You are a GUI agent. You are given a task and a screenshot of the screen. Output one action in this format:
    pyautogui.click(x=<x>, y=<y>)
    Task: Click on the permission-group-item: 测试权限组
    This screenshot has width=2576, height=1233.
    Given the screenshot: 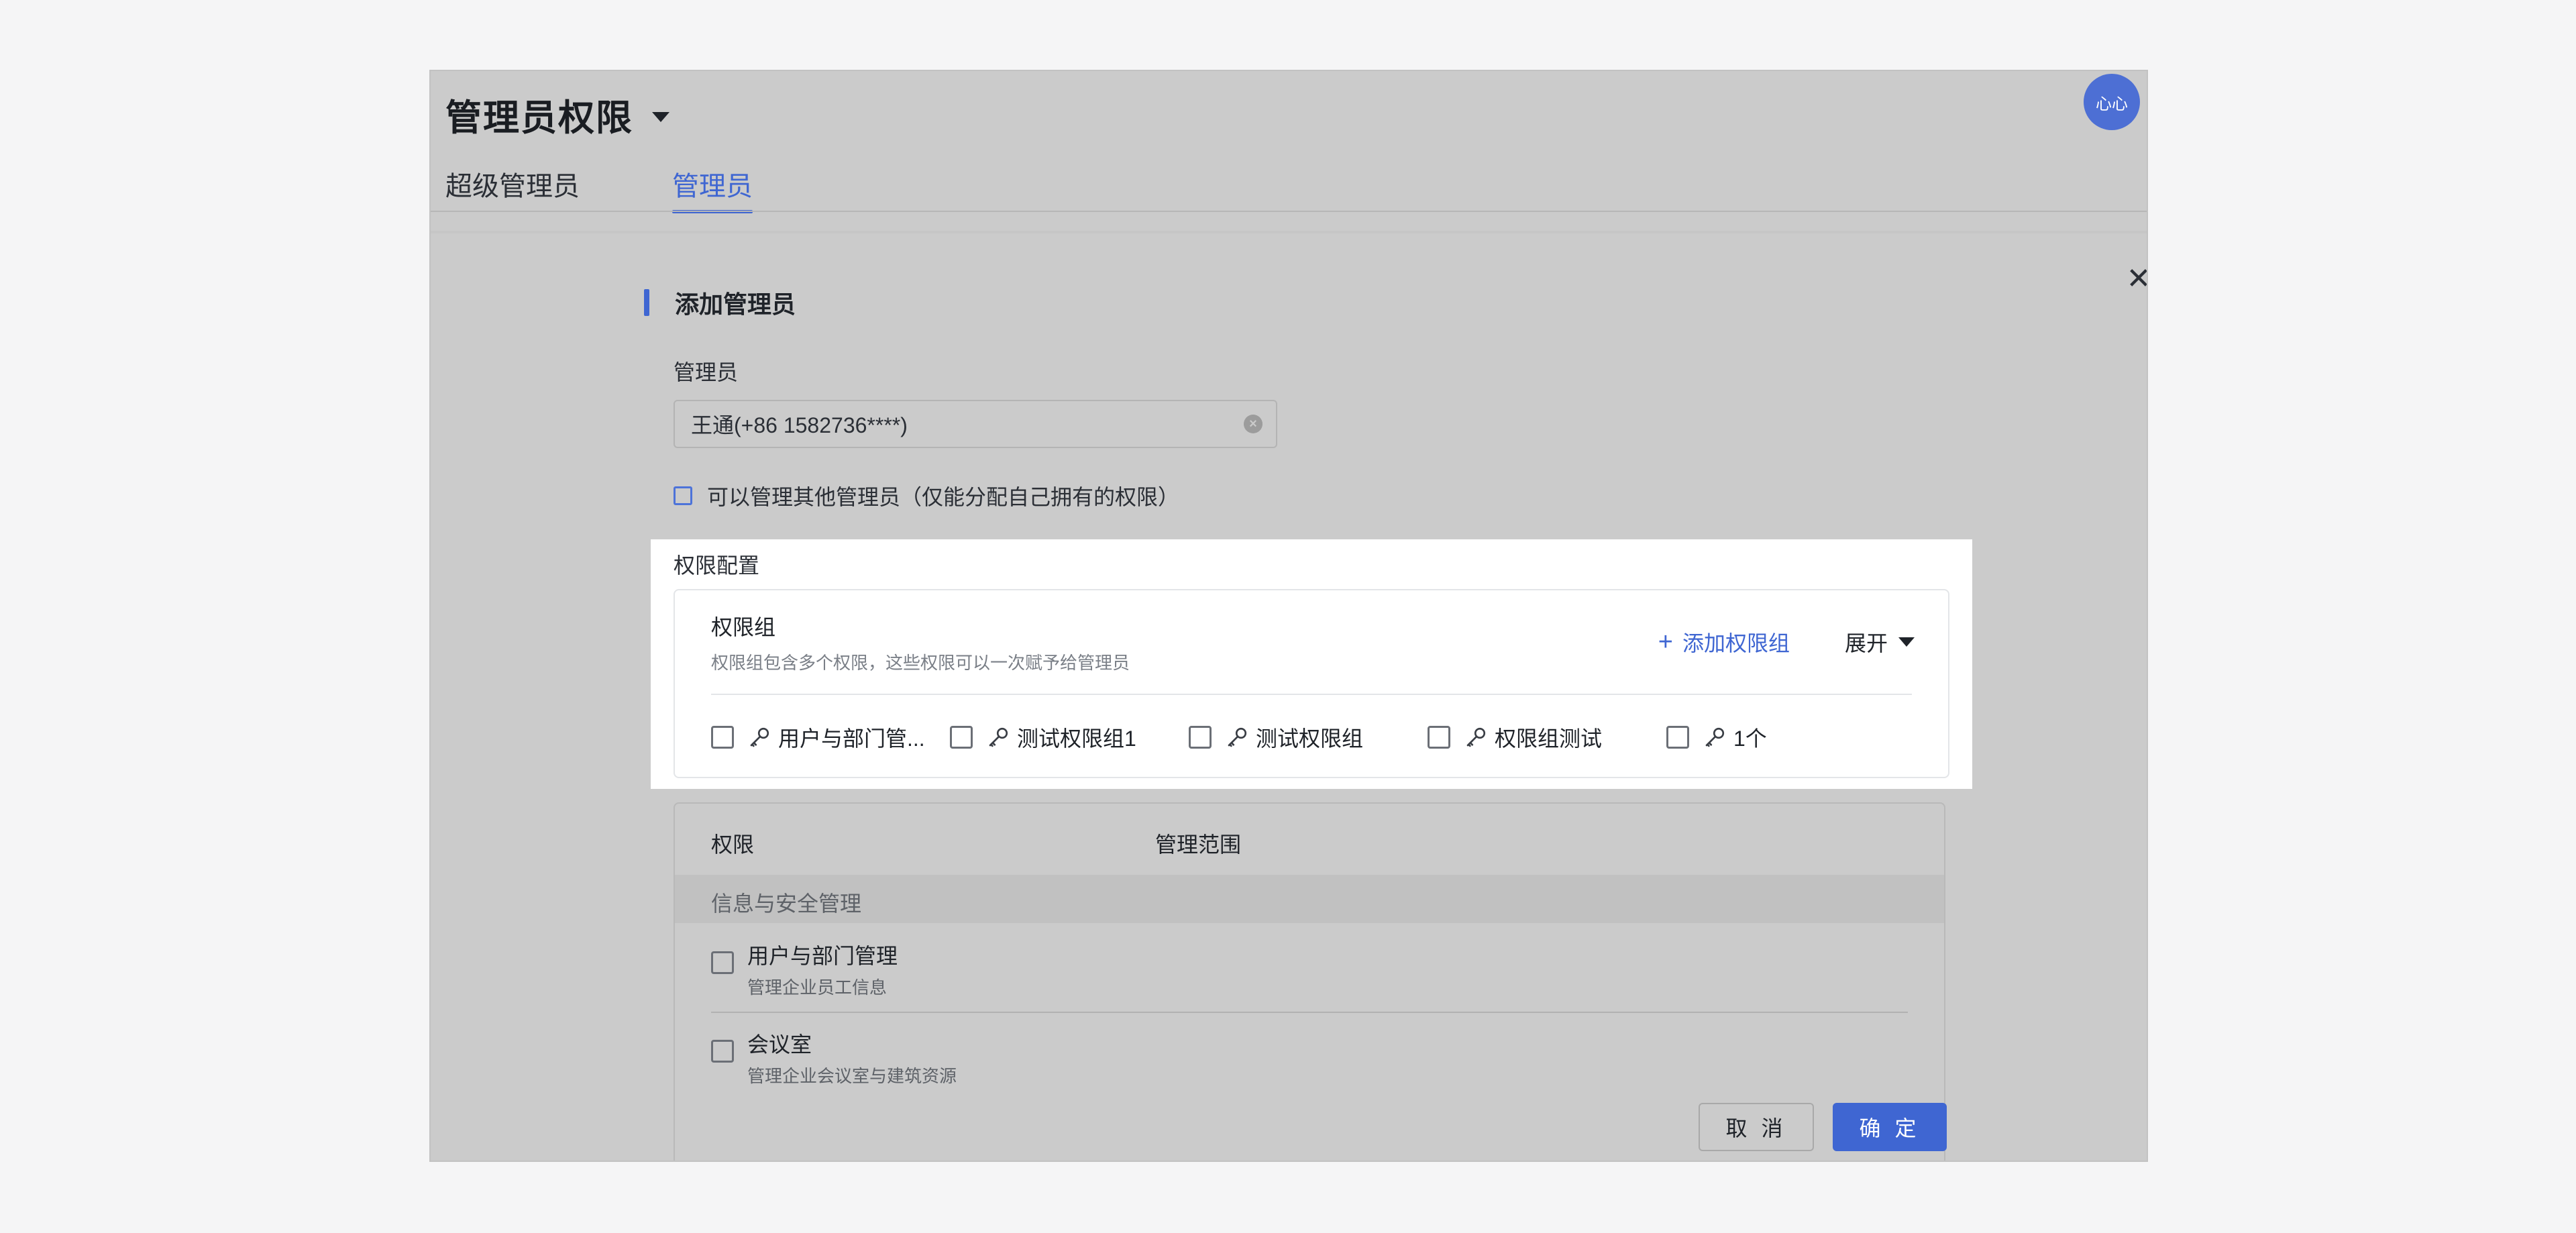 What is the action you would take?
    pyautogui.click(x=1308, y=737)
    